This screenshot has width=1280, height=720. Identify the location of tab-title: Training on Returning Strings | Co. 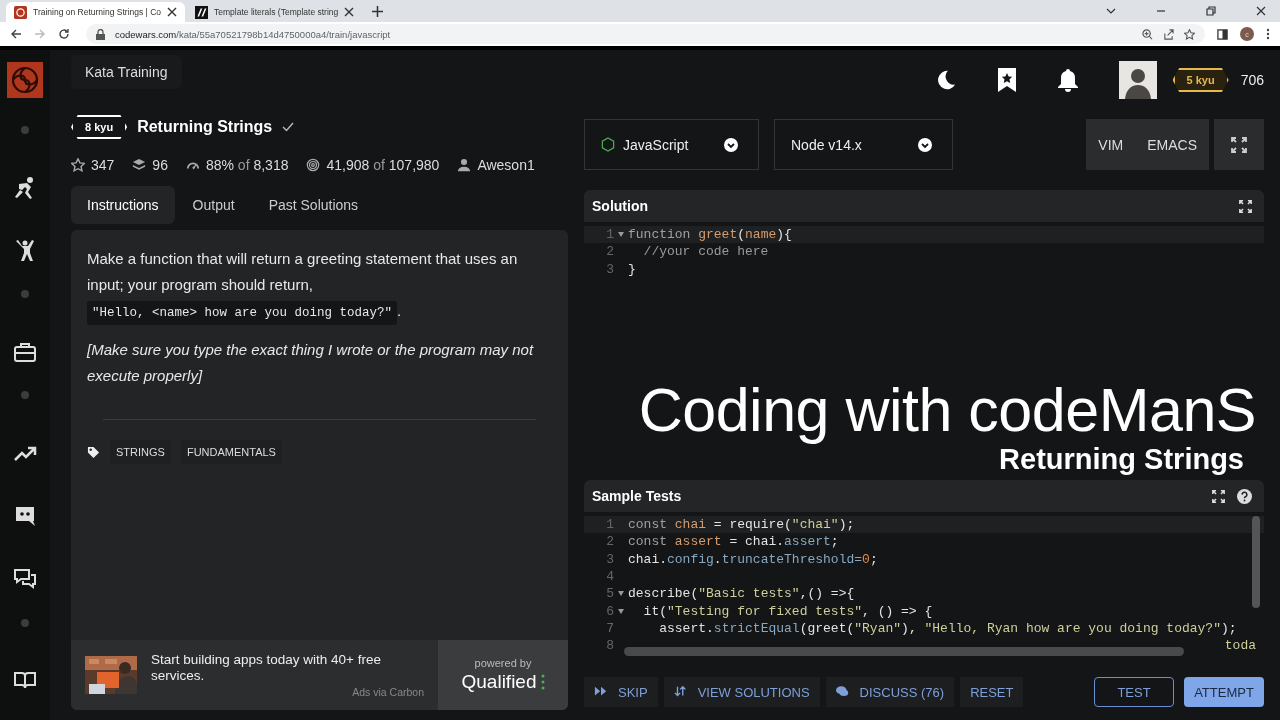
(97, 12).